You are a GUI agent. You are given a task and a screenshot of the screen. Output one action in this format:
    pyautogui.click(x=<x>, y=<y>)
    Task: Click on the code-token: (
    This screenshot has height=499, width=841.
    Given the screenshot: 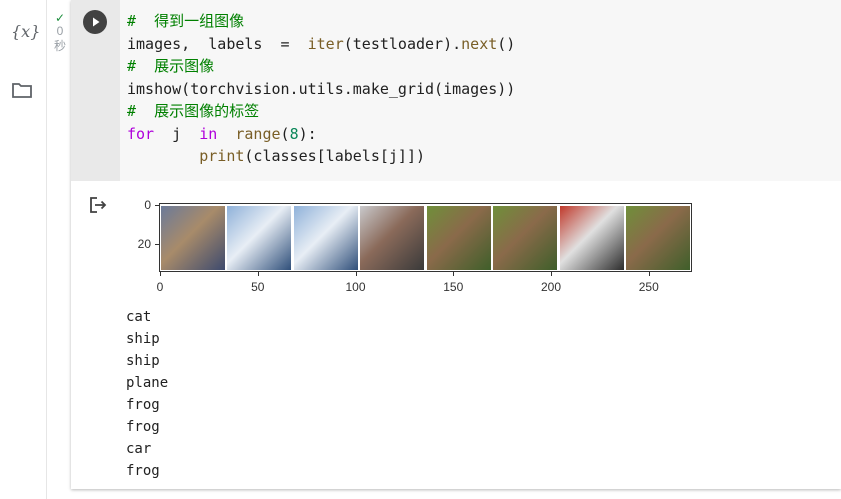 What is the action you would take?
    pyautogui.click(x=285, y=133)
    